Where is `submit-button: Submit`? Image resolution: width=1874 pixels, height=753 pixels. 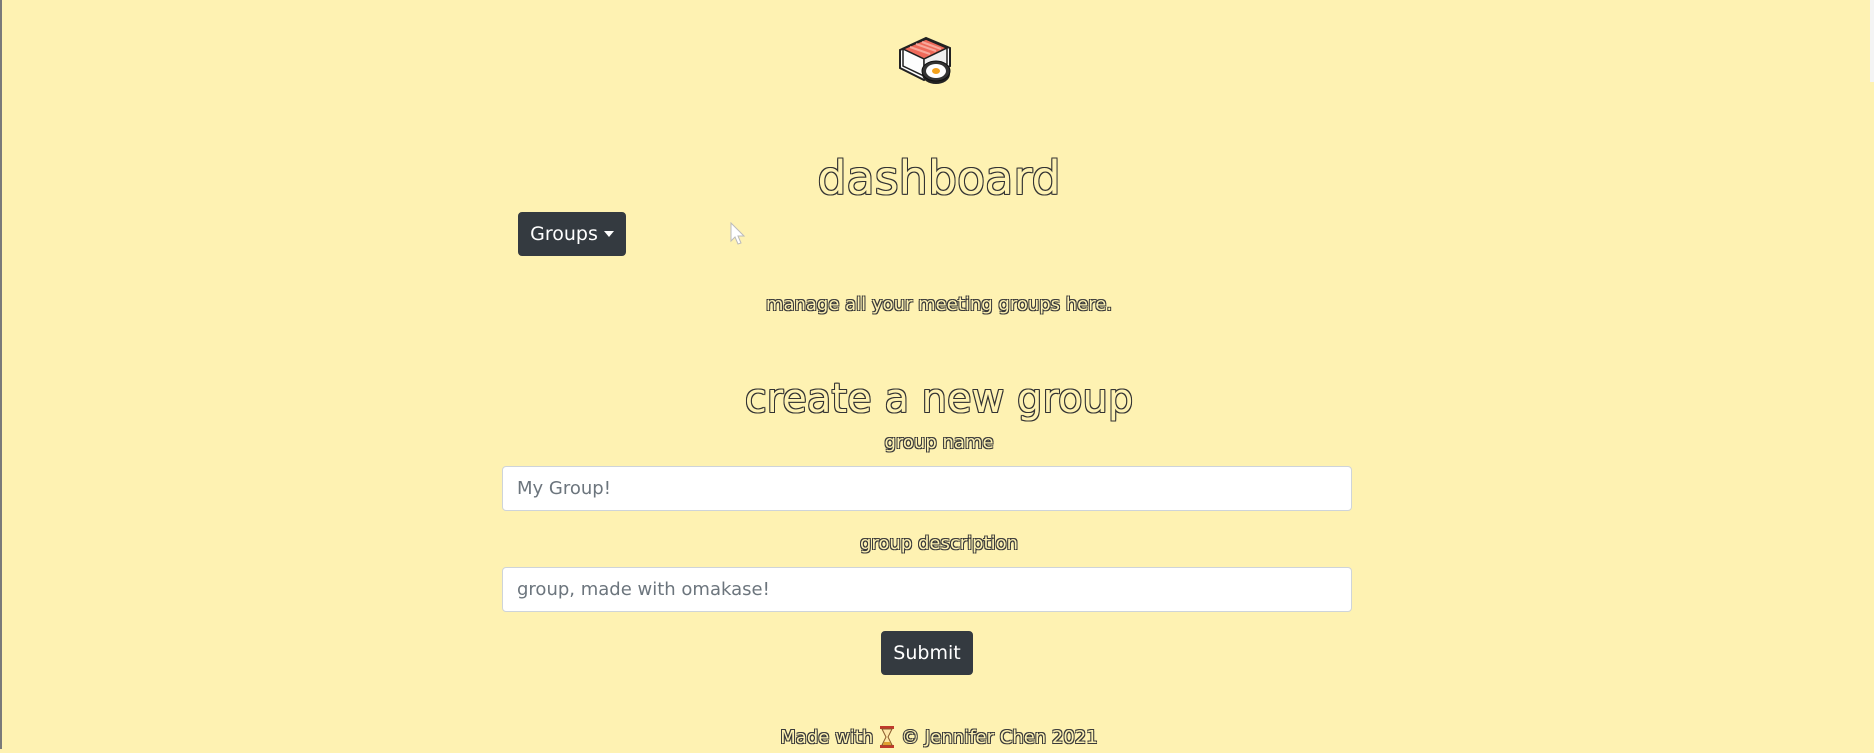
submit-button: Submit is located at coordinates (927, 653).